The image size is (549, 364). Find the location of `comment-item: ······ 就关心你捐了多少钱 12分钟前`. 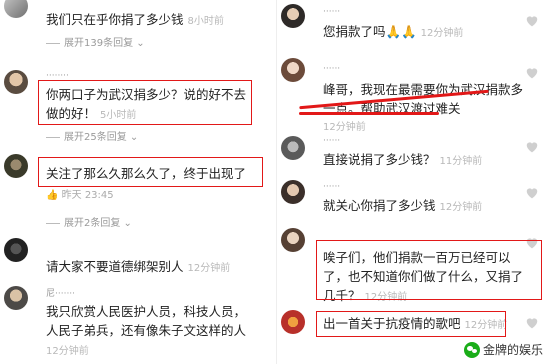

comment-item: ······ 就关心你捐了多少钱 12分钟前 is located at coordinates (413, 198).